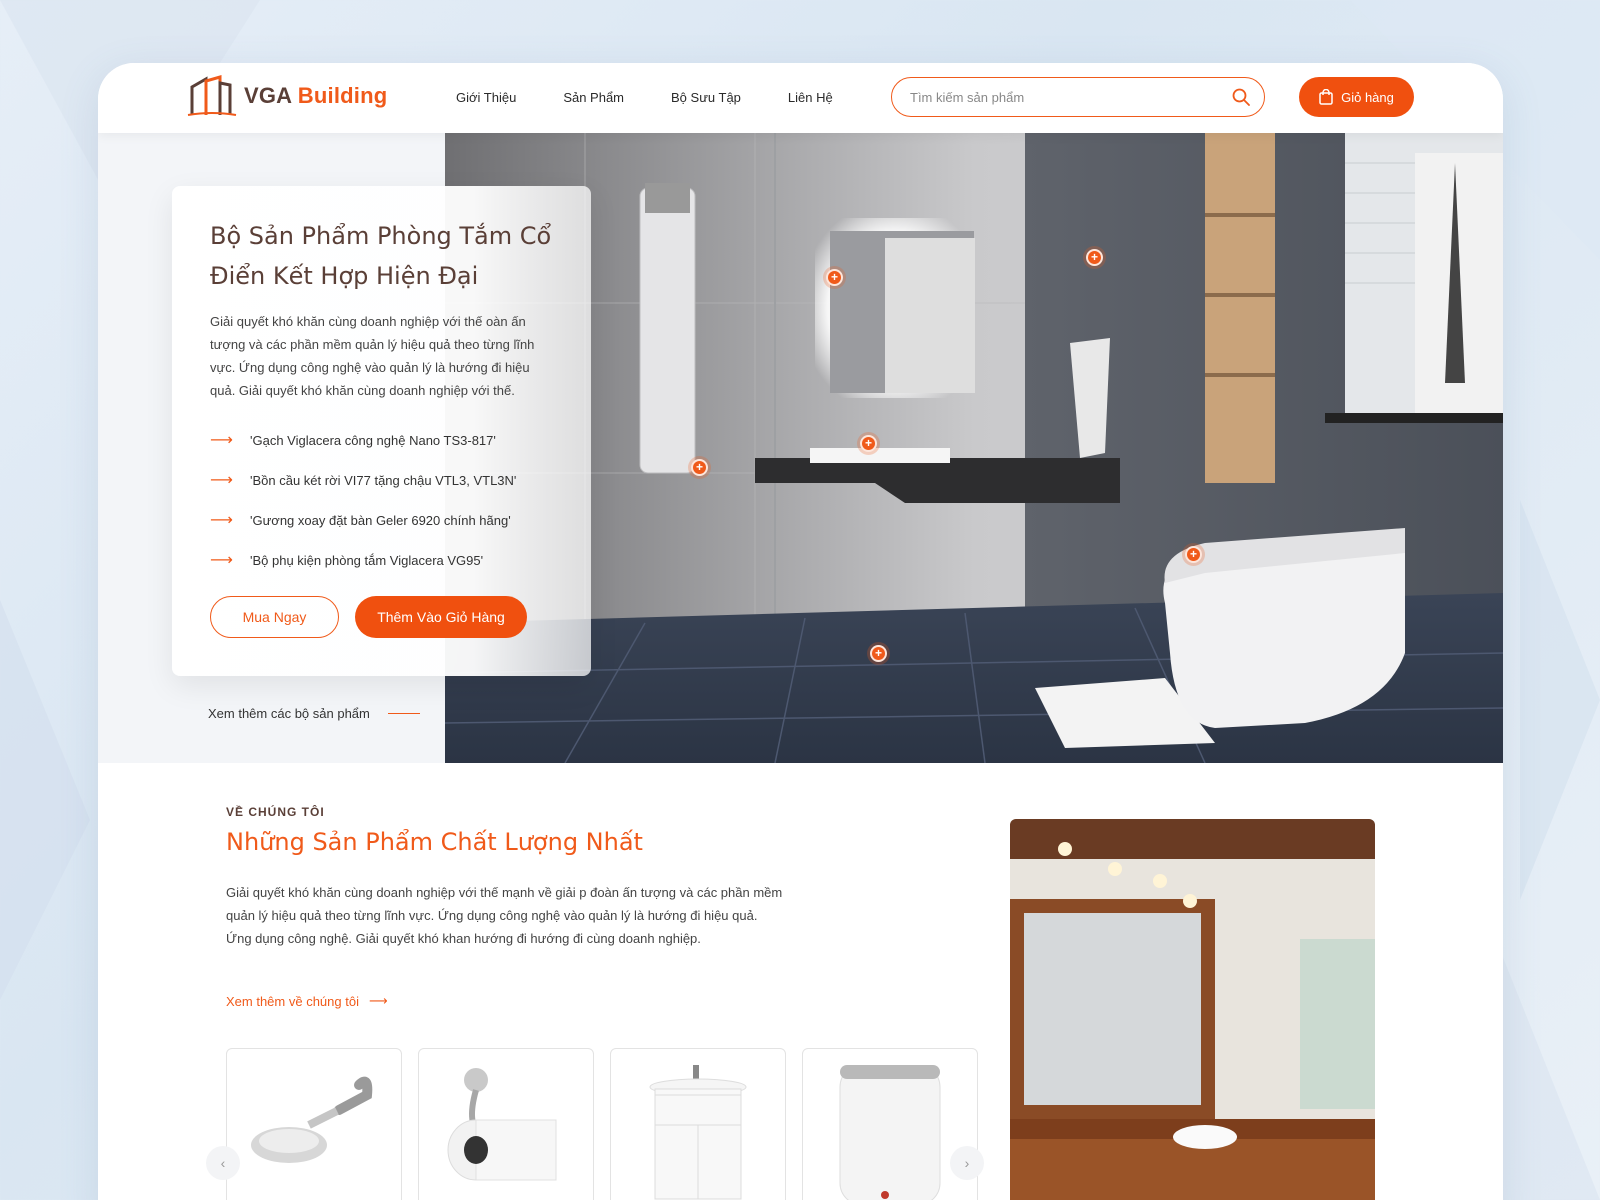 The image size is (1600, 1200). I want to click on hotspot-floor-tile: +, so click(878, 653).